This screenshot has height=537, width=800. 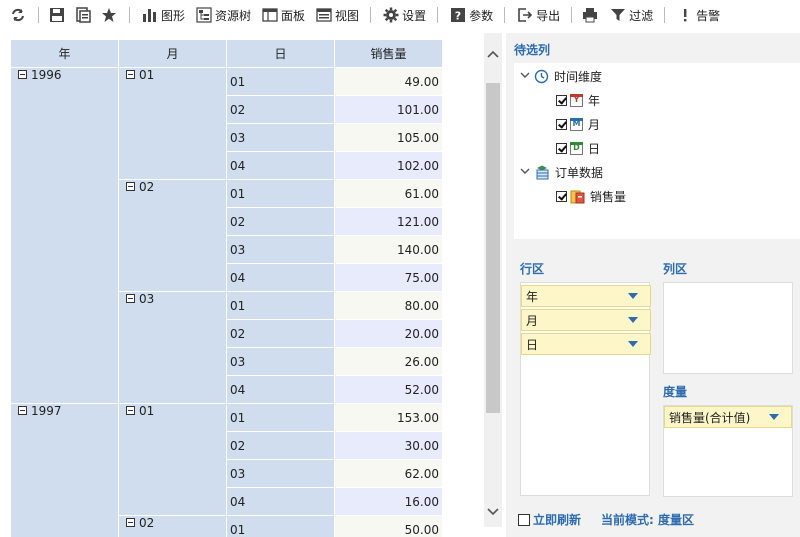 I want to click on day-cell: 03, so click(x=280, y=361).